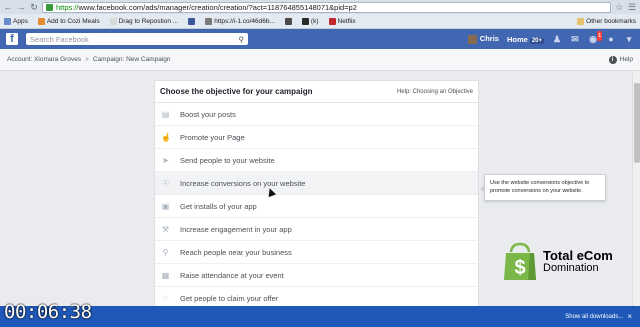  I want to click on bookmark-item: (k), so click(310, 21).